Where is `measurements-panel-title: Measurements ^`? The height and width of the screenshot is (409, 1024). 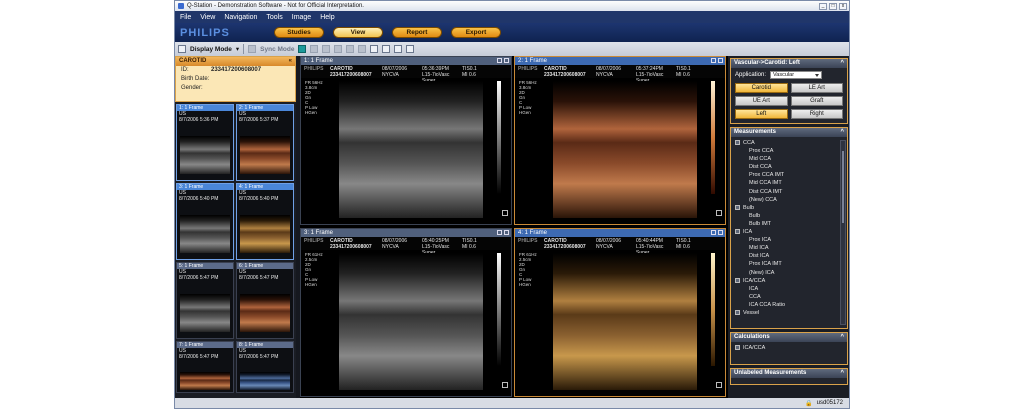
measurements-panel-title: Measurements ^ is located at coordinates (789, 132).